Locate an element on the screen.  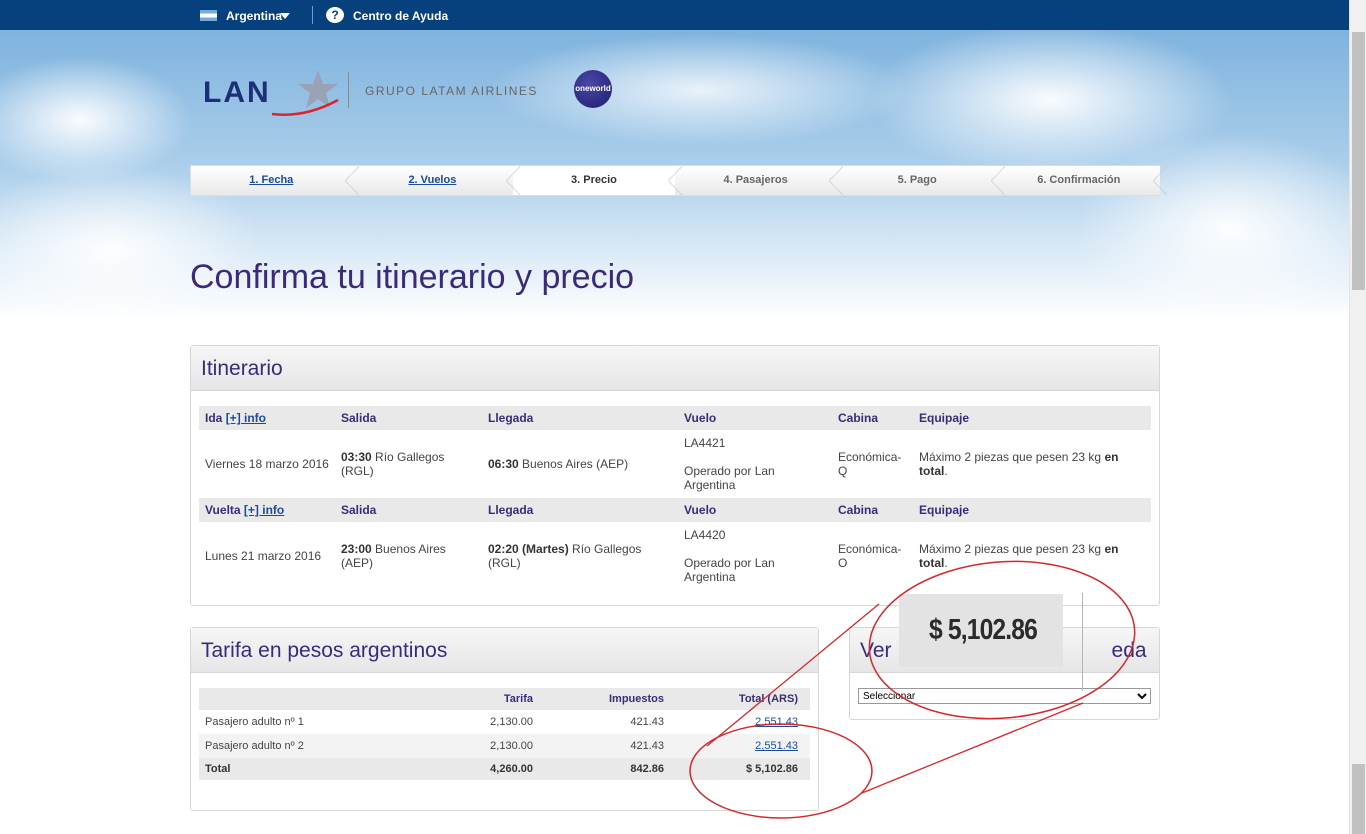
itinerary-title: Itinerario is located at coordinates (675, 368).